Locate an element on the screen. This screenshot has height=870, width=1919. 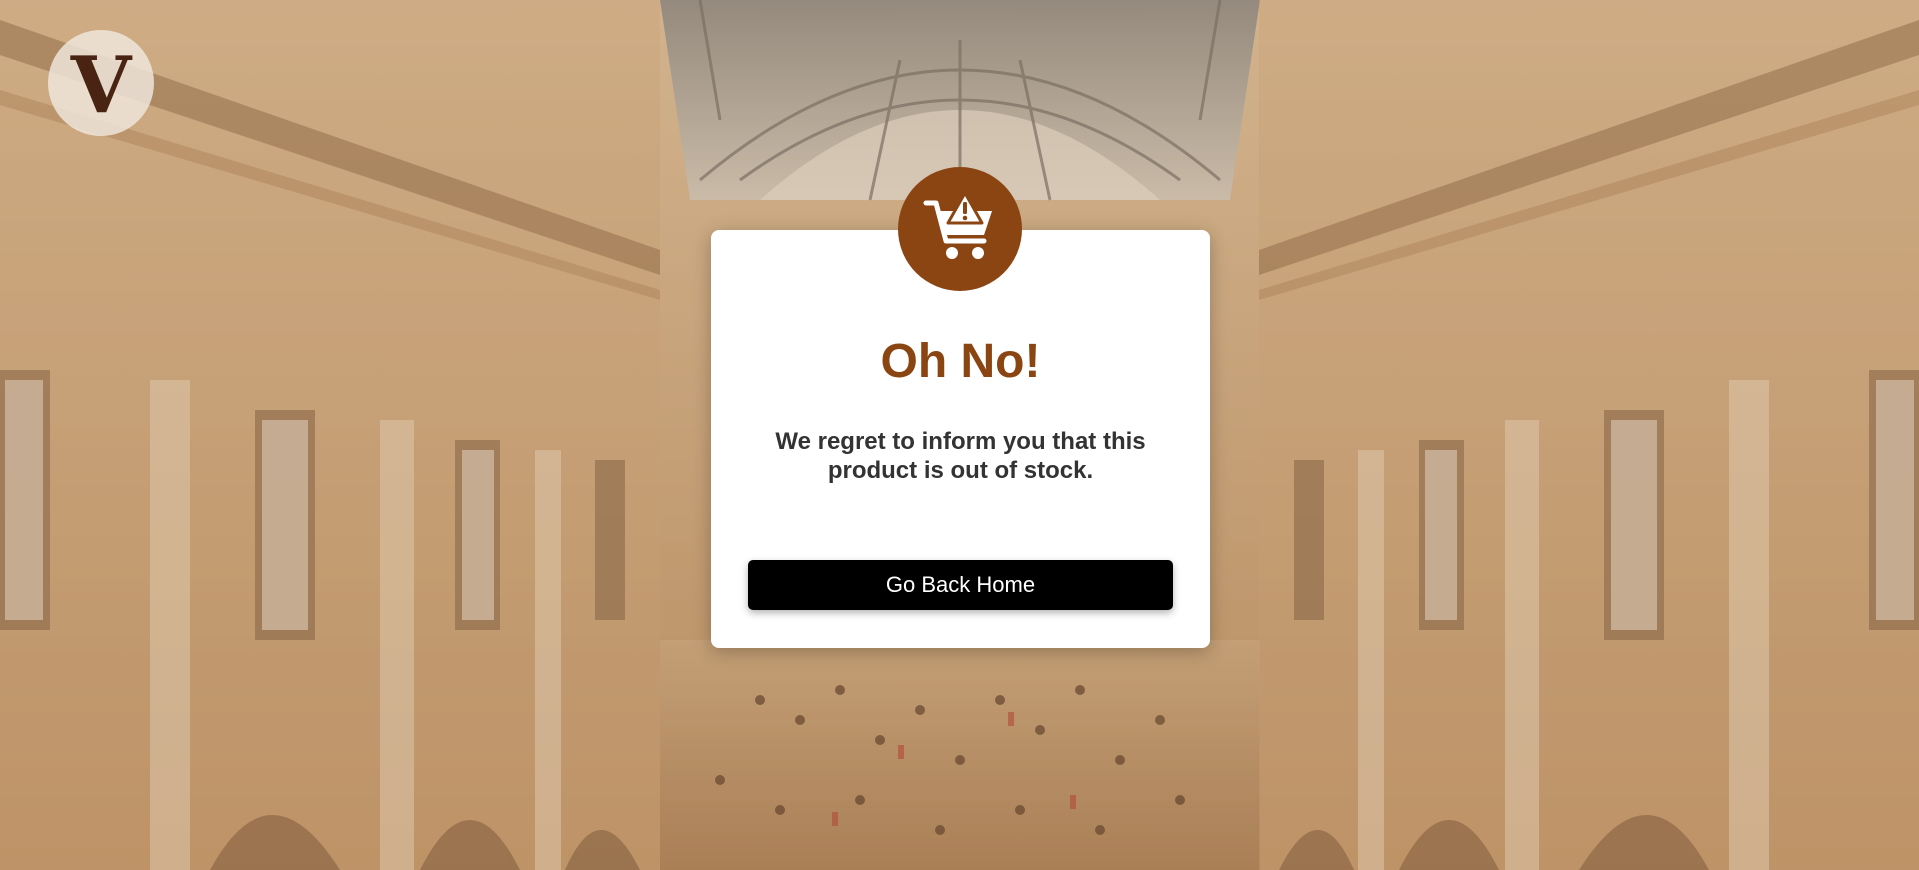
page-title: Oh No! is located at coordinates (960, 361).